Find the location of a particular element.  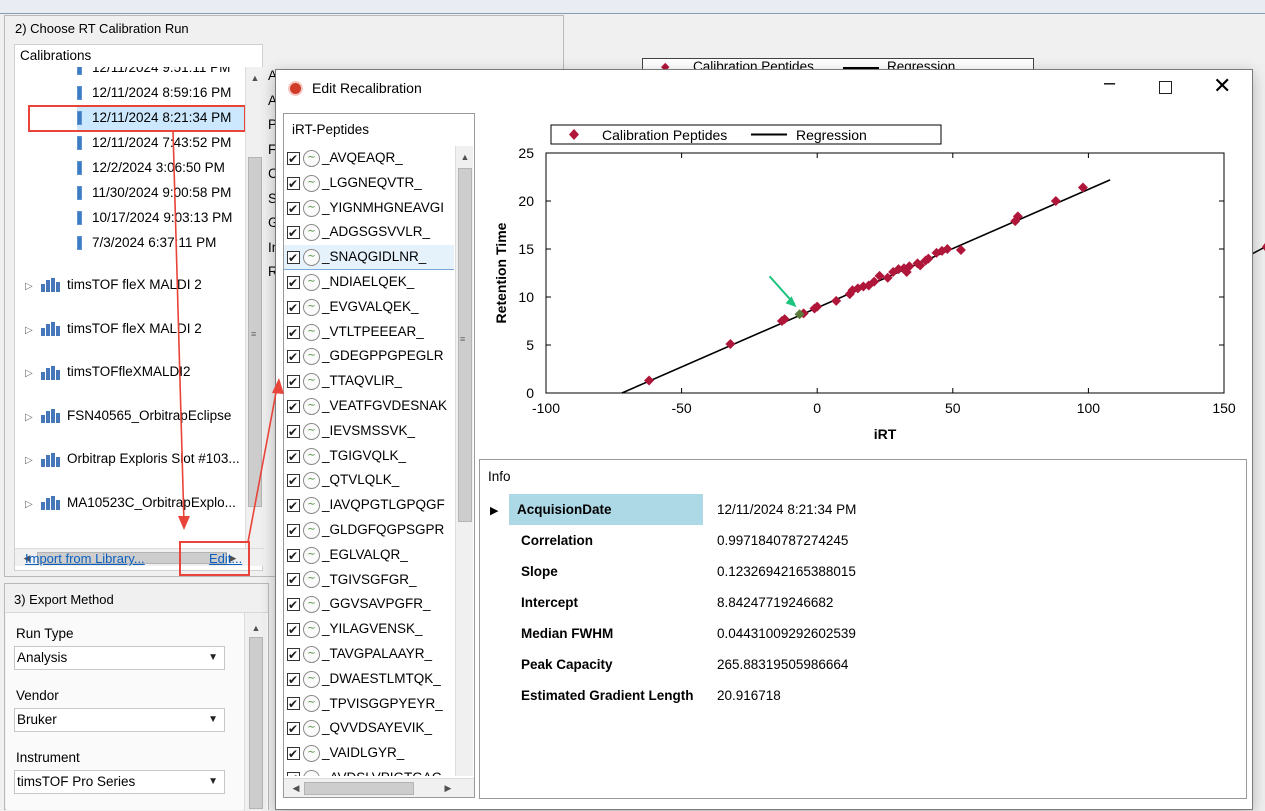

maximize-icon is located at coordinates (1165, 87).